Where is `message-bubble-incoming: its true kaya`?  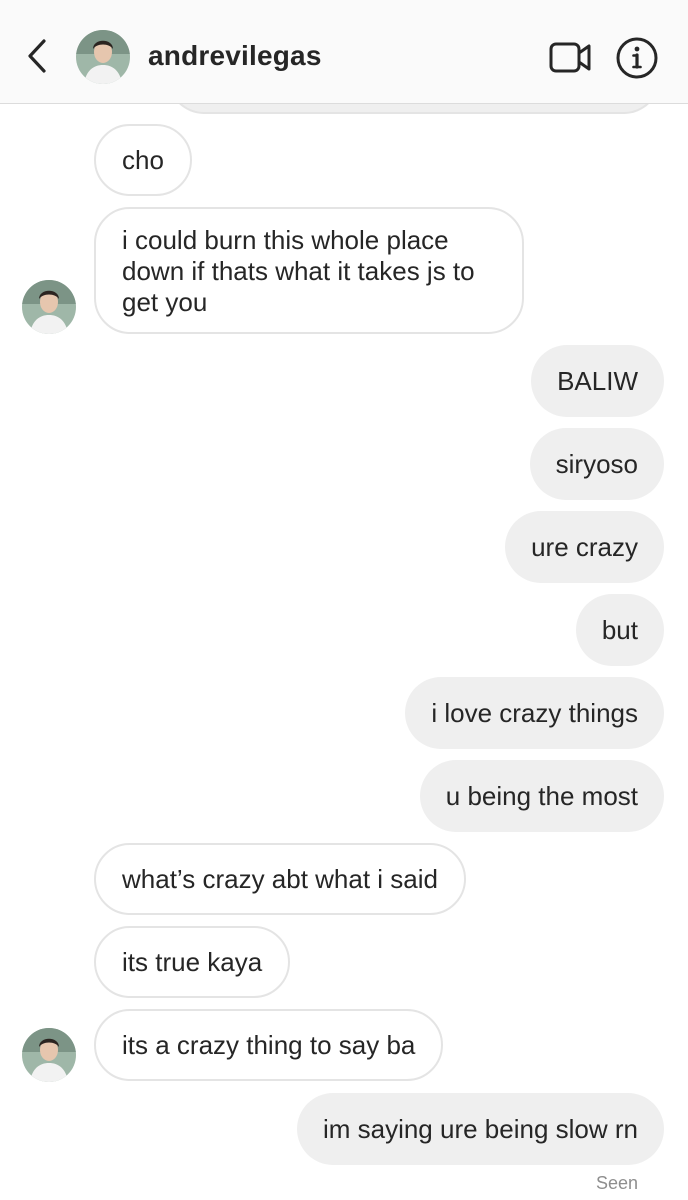 message-bubble-incoming: its true kaya is located at coordinates (192, 962).